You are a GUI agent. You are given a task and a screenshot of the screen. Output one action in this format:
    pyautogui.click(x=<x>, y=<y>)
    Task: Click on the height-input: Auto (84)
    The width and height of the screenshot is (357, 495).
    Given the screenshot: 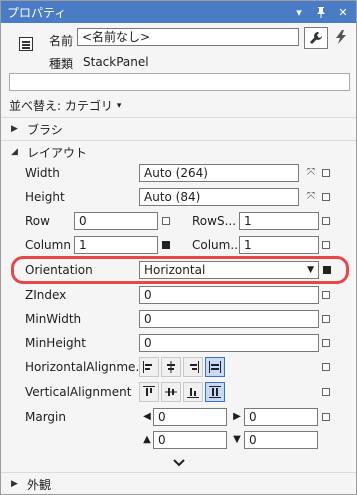 What is the action you would take?
    pyautogui.click(x=219, y=197)
    